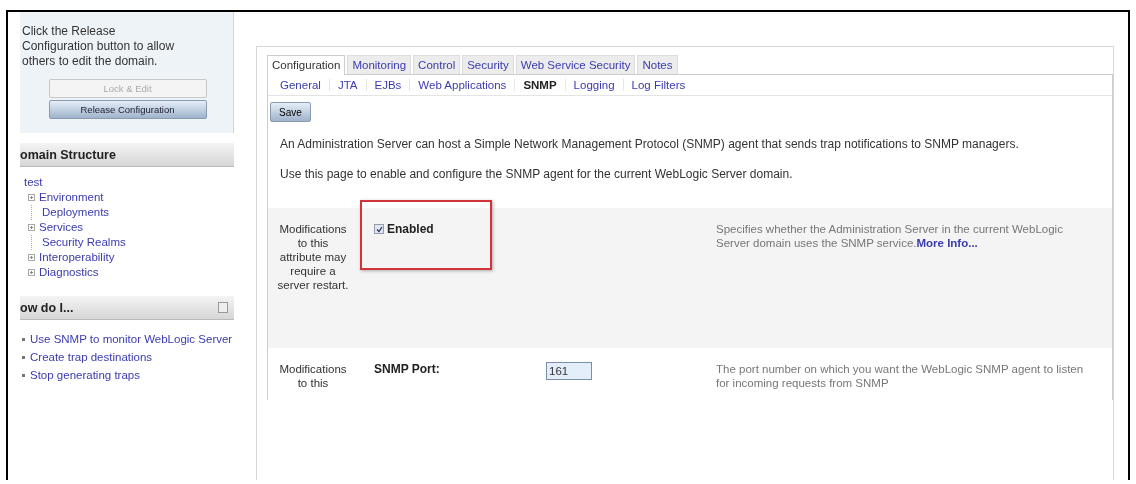 This screenshot has width=1136, height=484. What do you see at coordinates (569, 371) in the screenshot?
I see `port-field: 161` at bounding box center [569, 371].